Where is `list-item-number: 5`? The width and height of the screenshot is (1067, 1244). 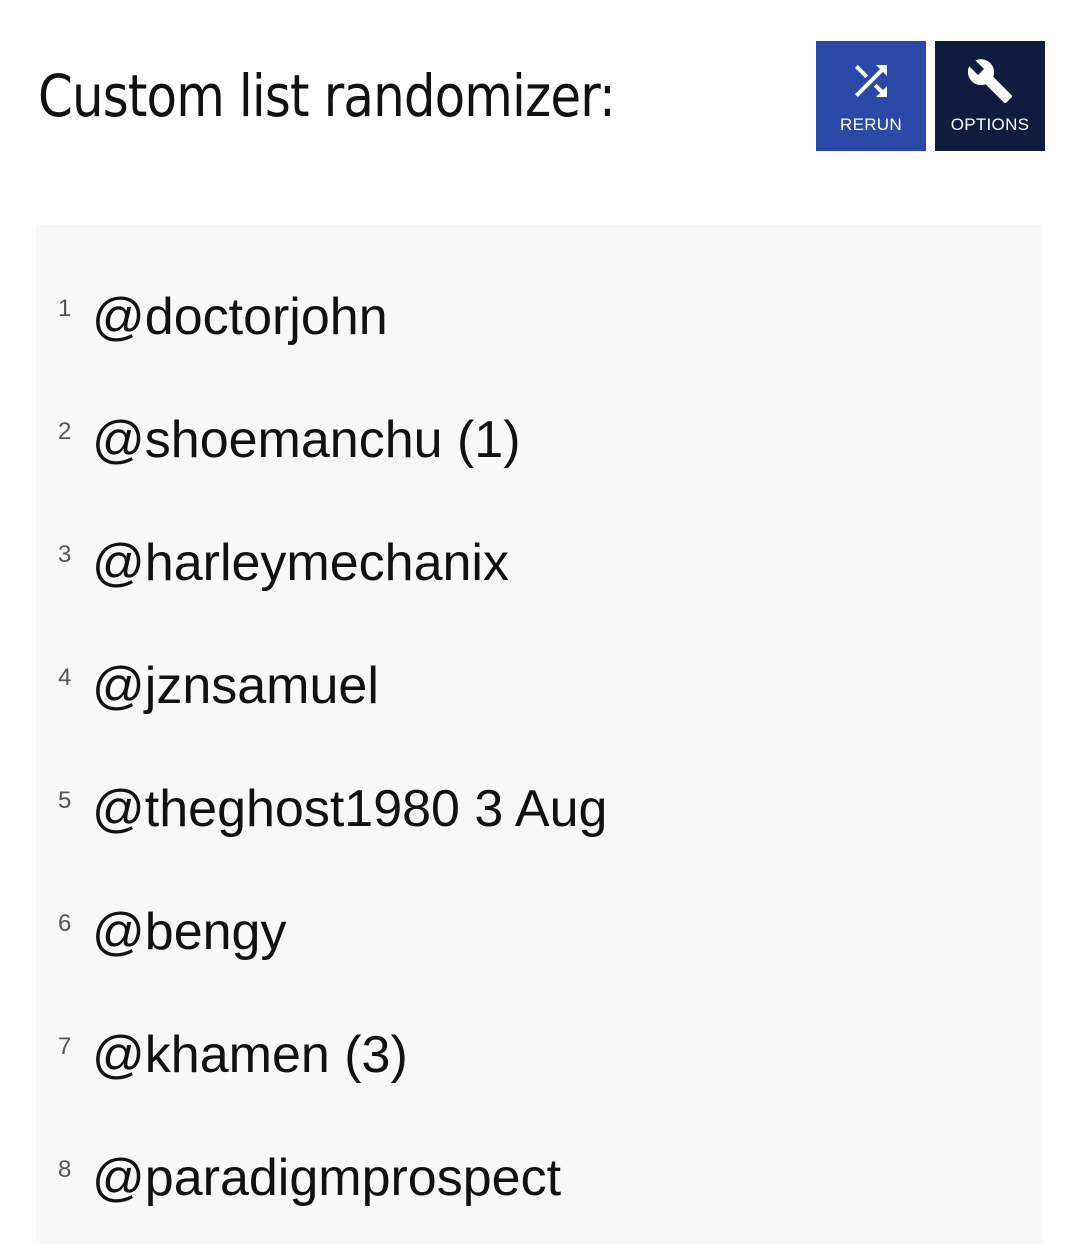 list-item-number: 5 is located at coordinates (65, 800).